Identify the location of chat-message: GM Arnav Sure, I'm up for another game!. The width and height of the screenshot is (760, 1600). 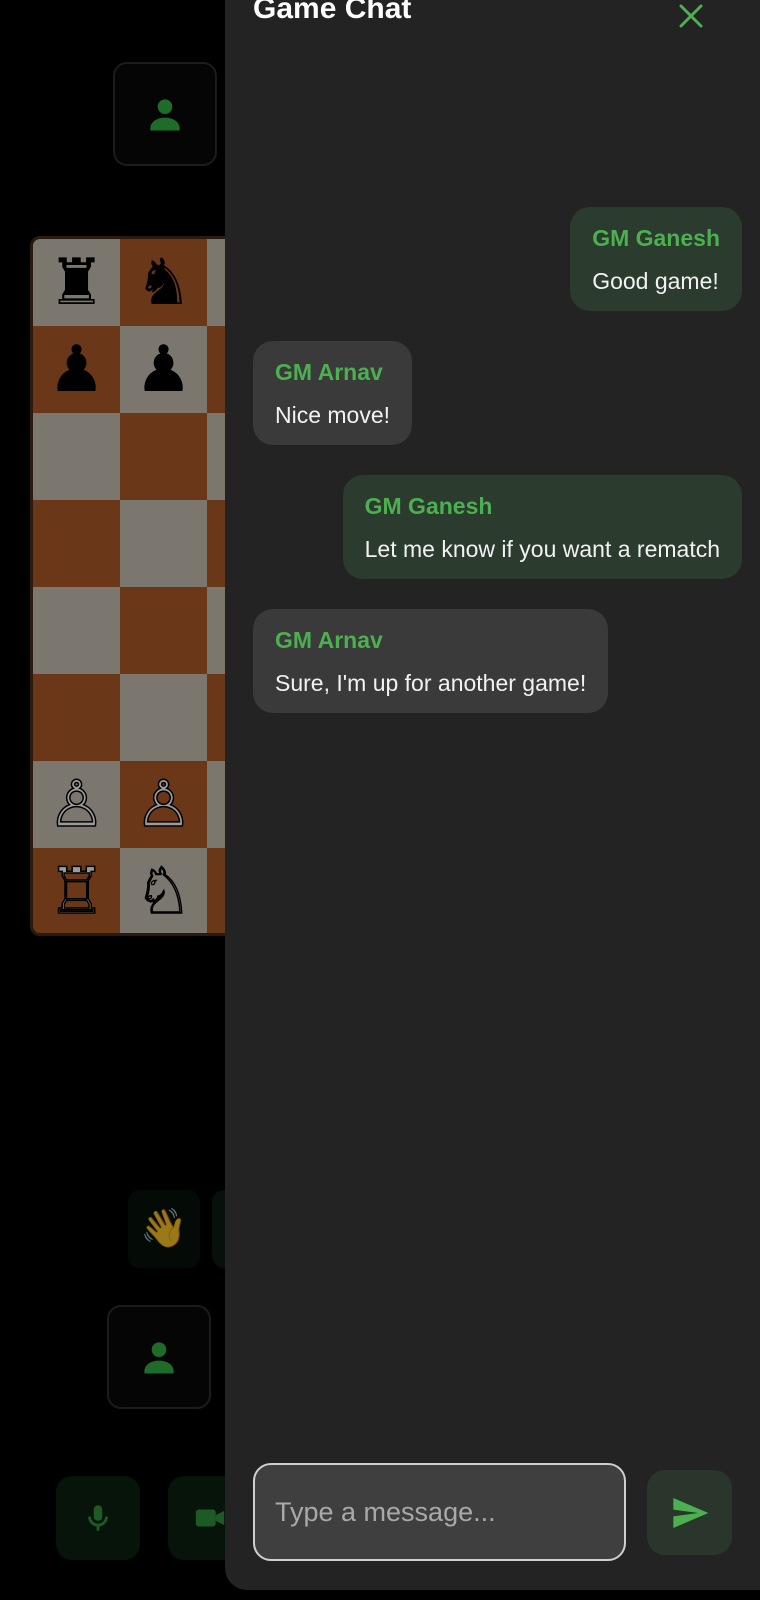
(431, 661).